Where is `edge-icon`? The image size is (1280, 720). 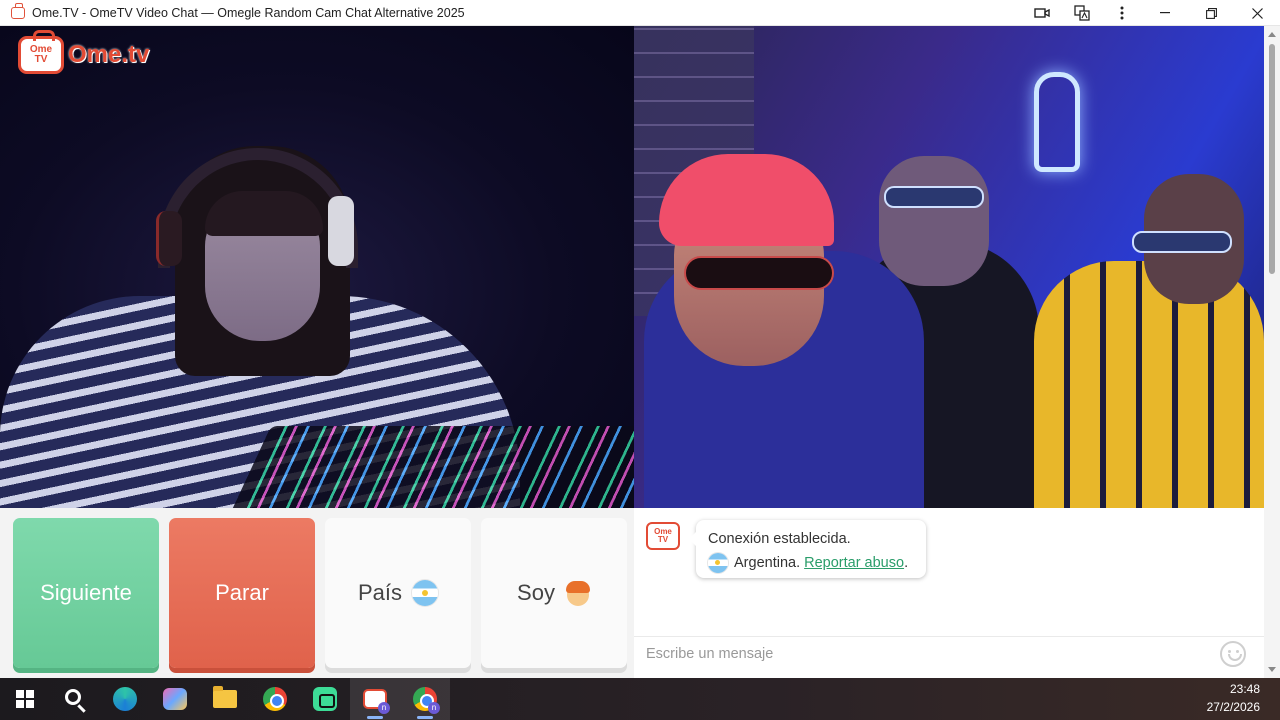
edge-icon is located at coordinates (125, 699).